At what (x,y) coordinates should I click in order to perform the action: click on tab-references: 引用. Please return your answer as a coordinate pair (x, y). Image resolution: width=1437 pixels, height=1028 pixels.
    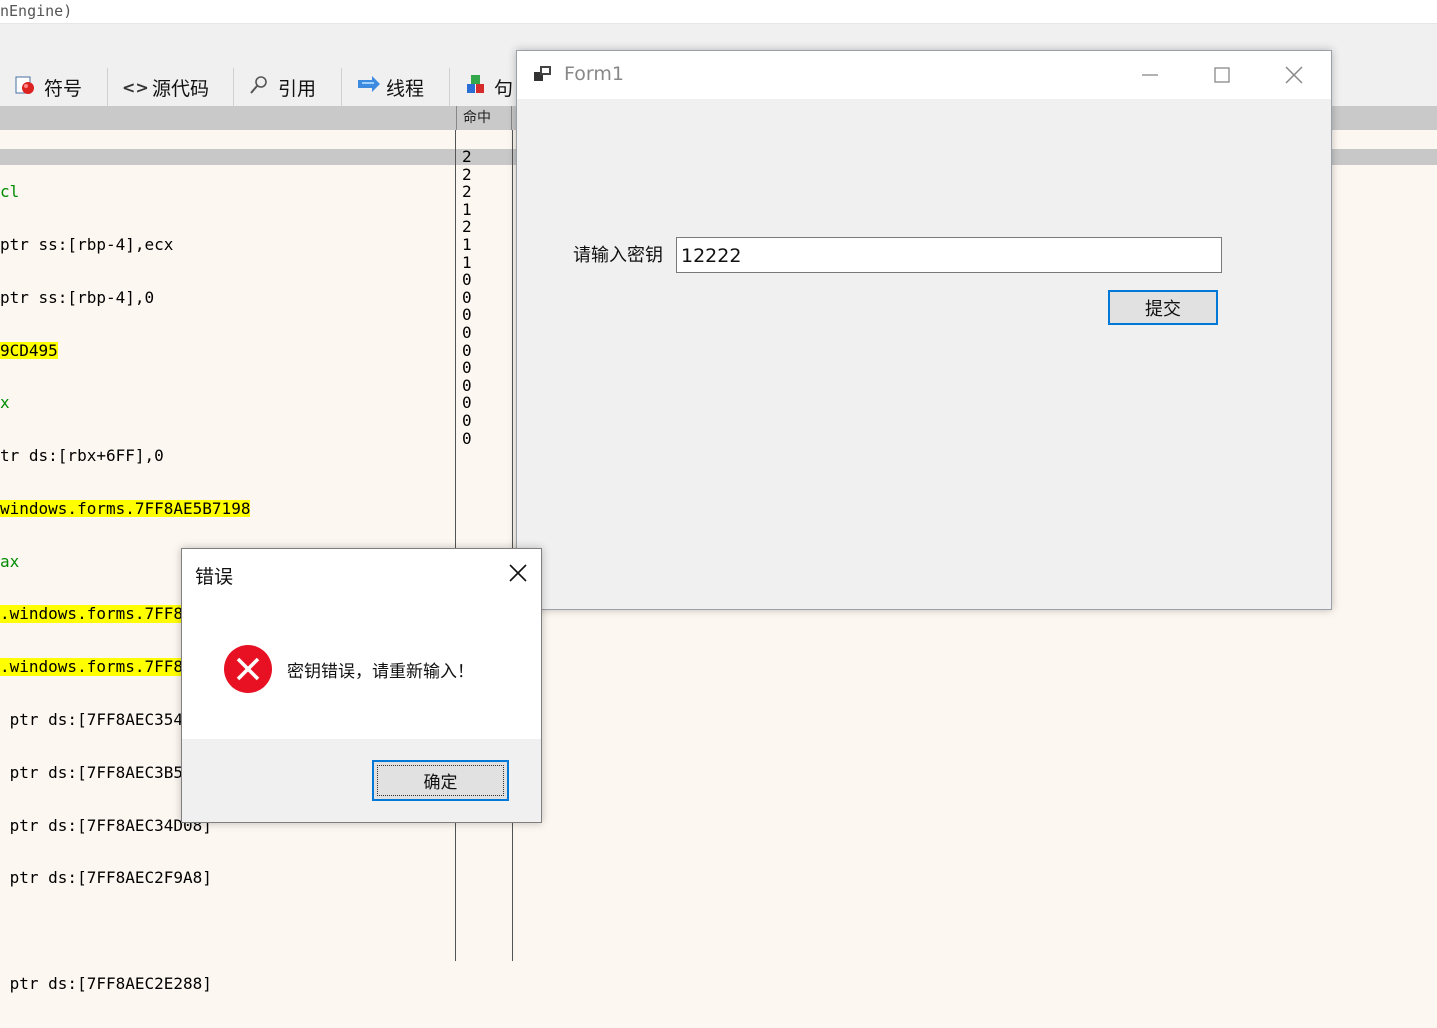
    Looking at the image, I should click on (288, 87).